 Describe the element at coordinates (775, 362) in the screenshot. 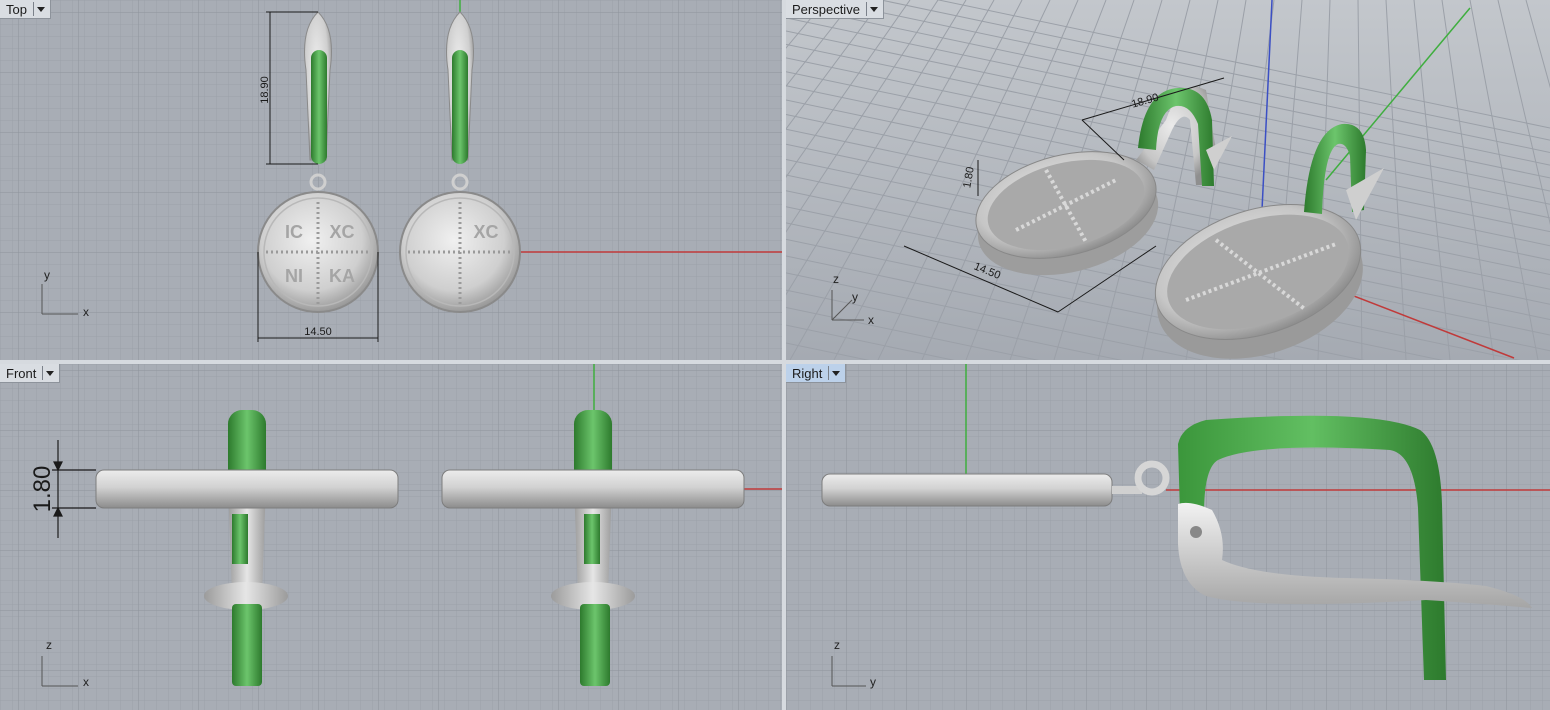

I see `viewport-divider-horizontal` at that location.